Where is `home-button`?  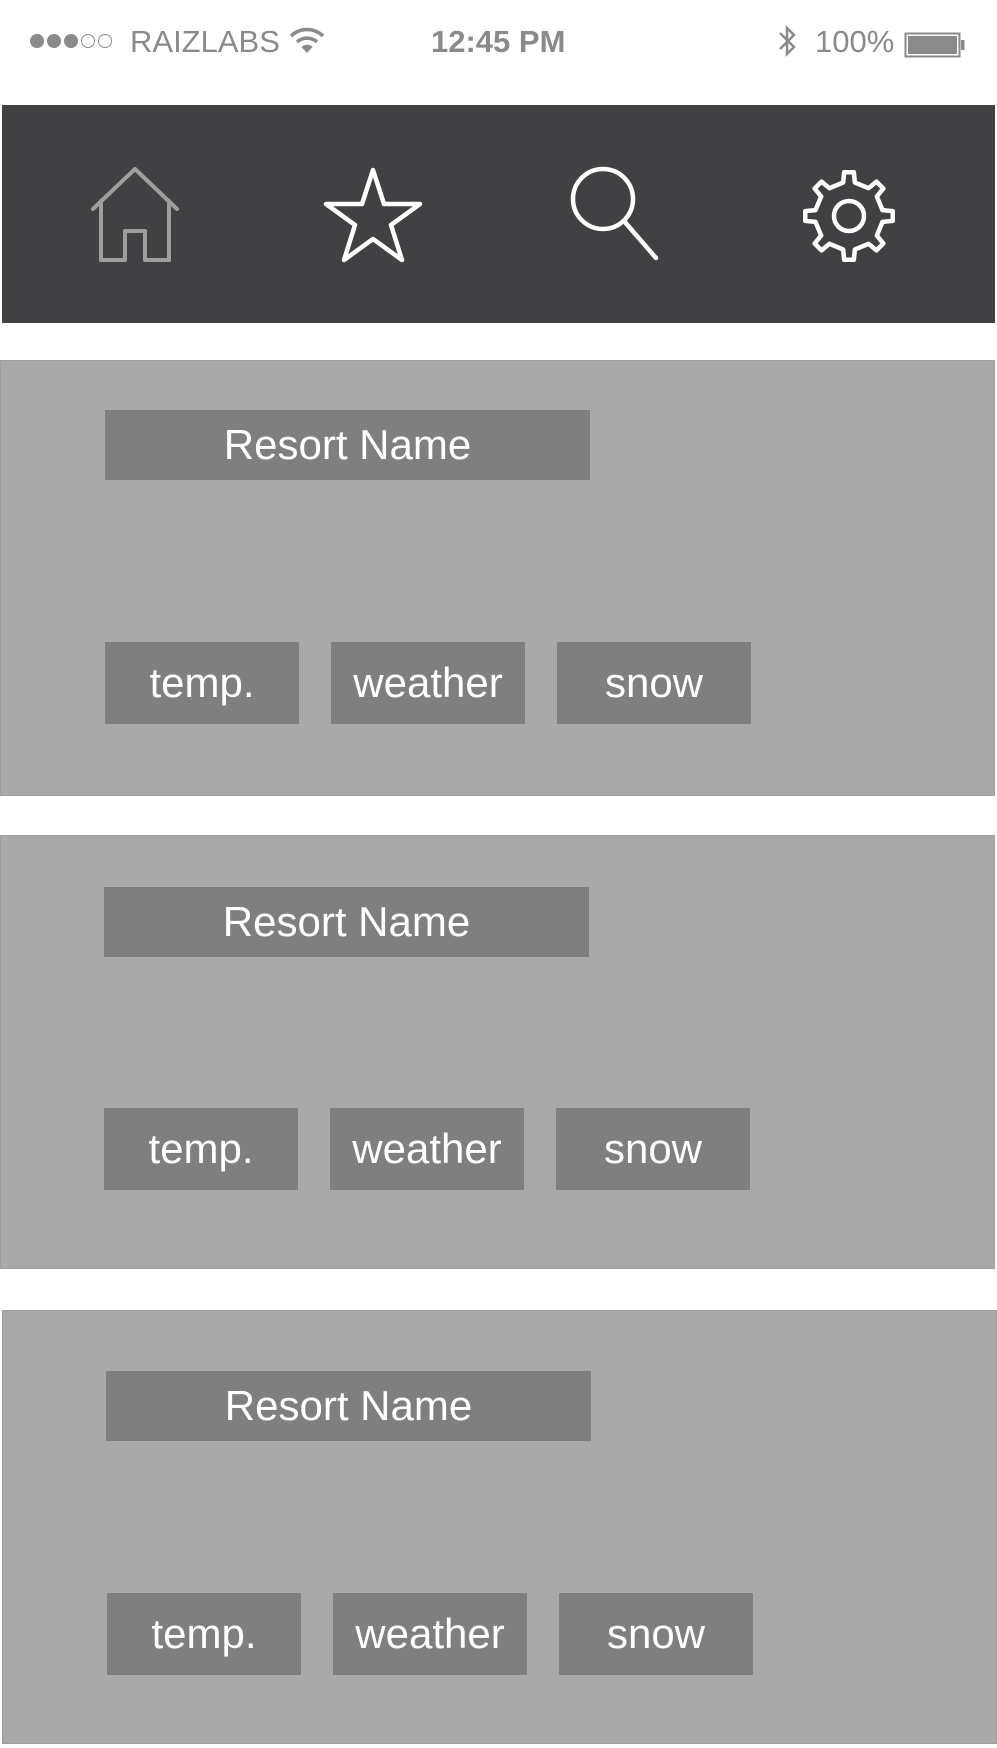
home-button is located at coordinates (135, 216).